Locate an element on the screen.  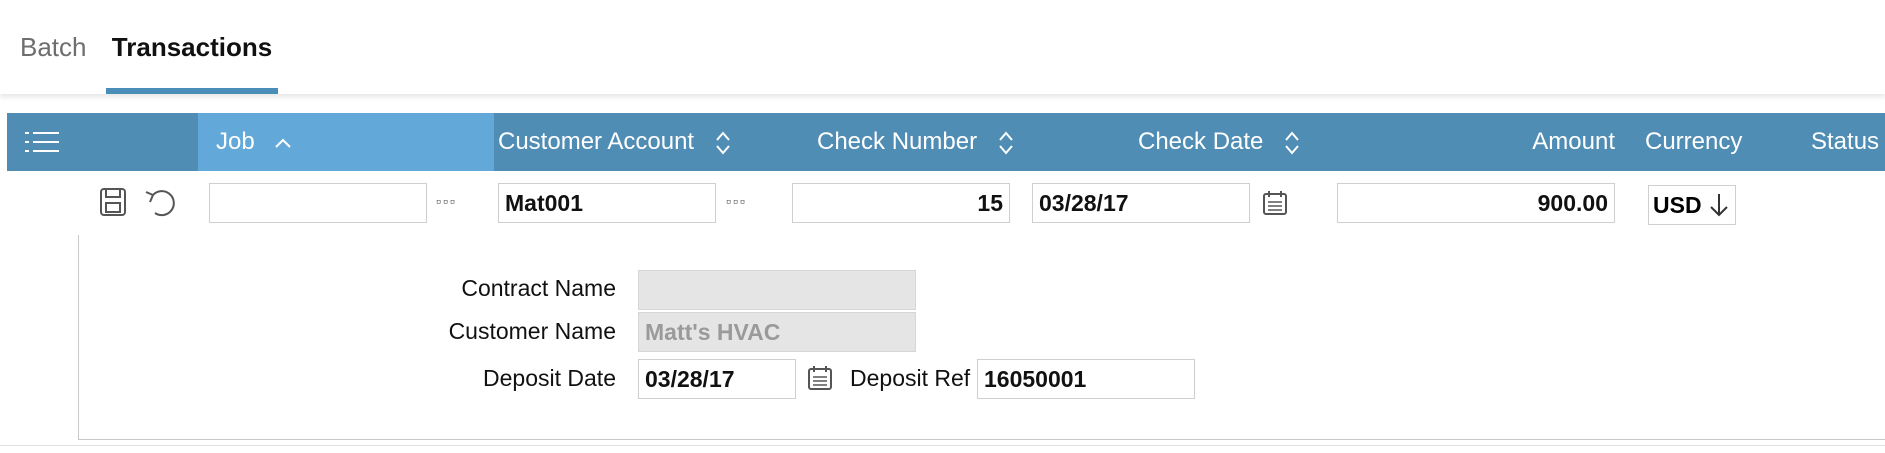
column-header-label: Job is located at coordinates (235, 141).